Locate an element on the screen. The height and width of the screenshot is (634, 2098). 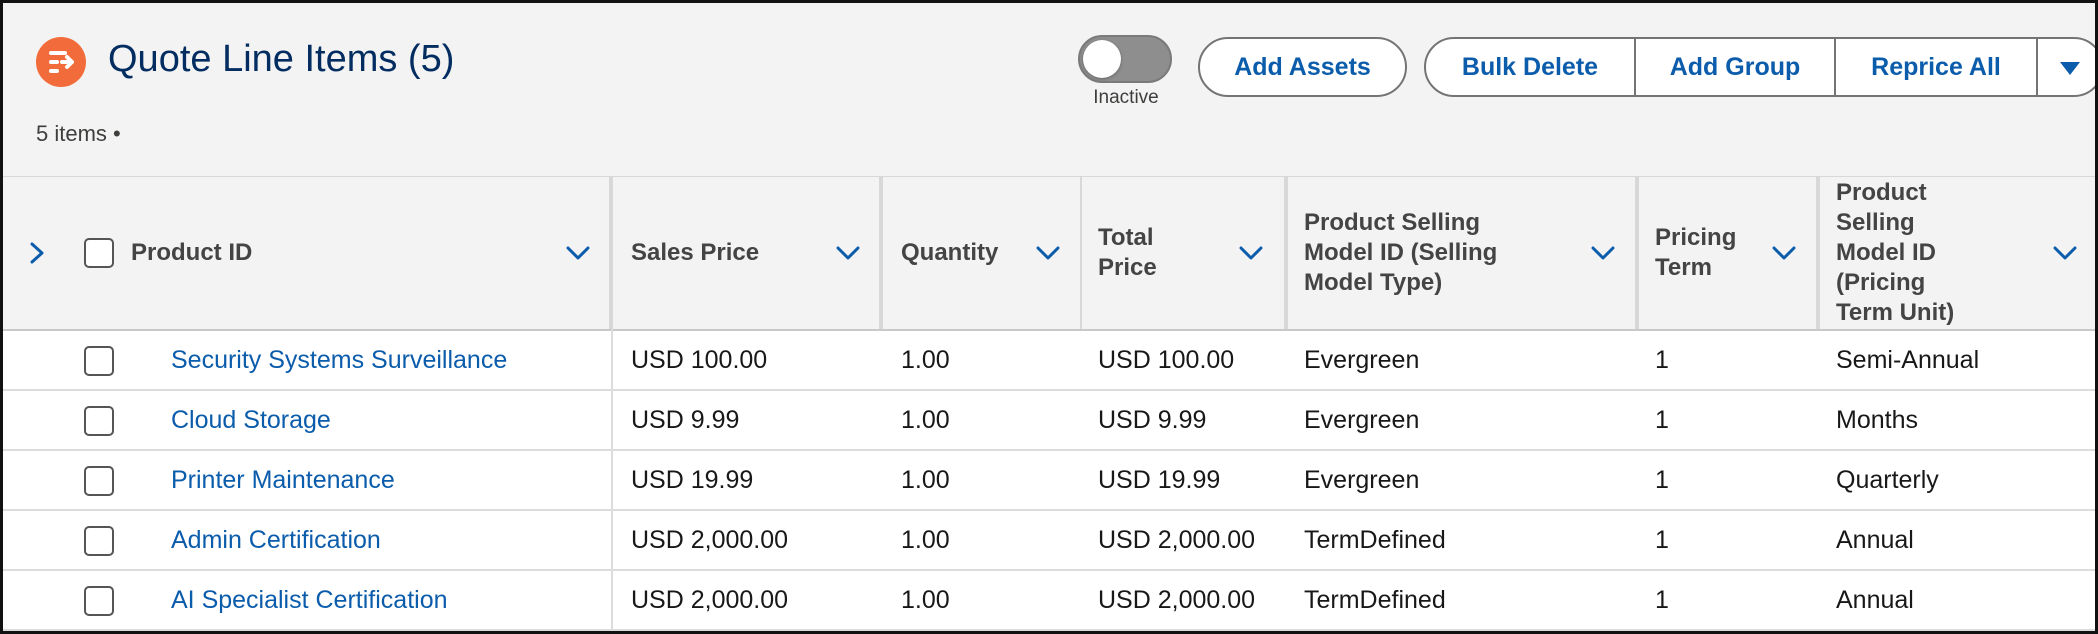
term-unit-cell: Semi-Annual is located at coordinates (1908, 360).